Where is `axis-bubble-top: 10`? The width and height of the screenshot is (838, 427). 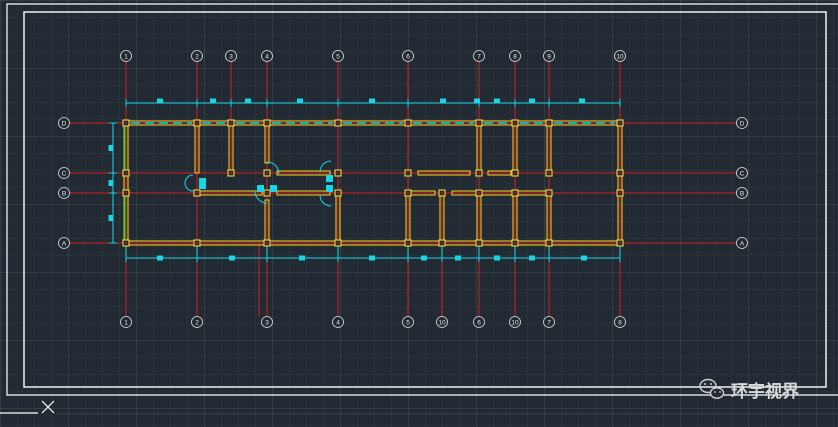 axis-bubble-top: 10 is located at coordinates (620, 56).